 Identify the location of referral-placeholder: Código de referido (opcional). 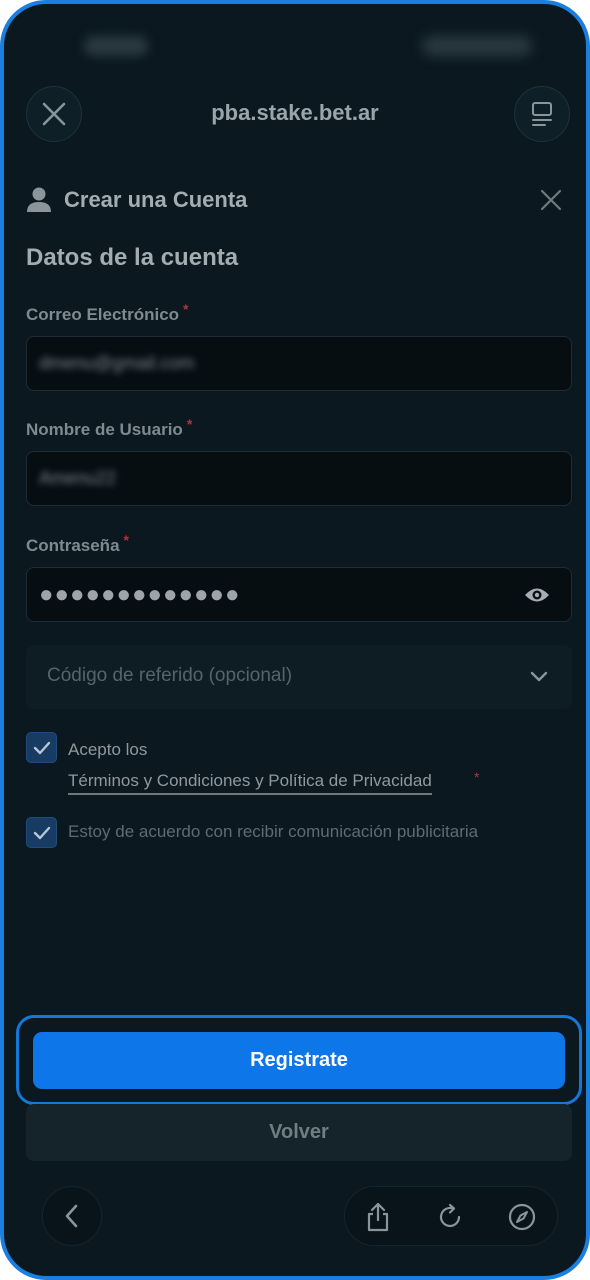
(170, 675).